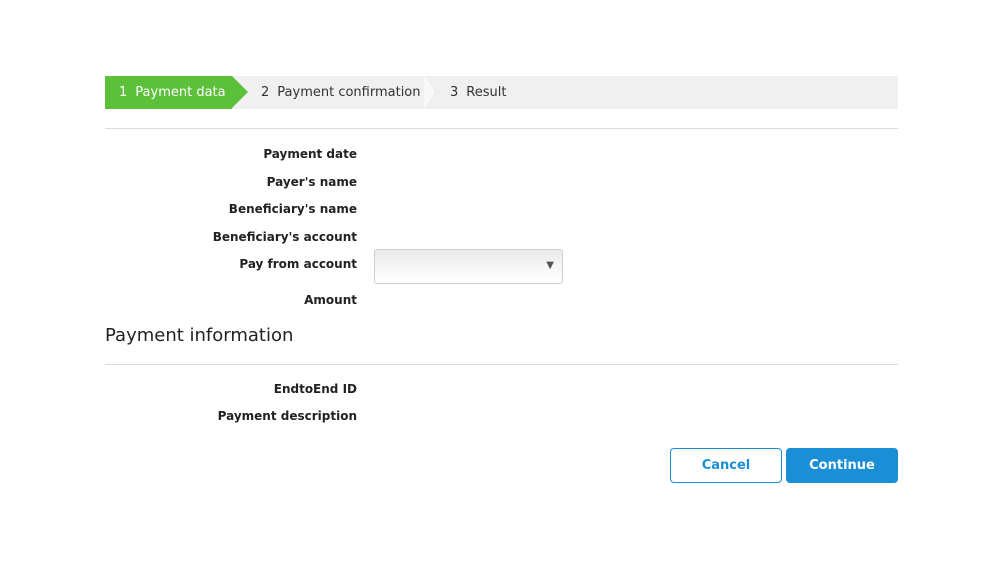  I want to click on pay-from-account-label: Pay from account, so click(298, 264).